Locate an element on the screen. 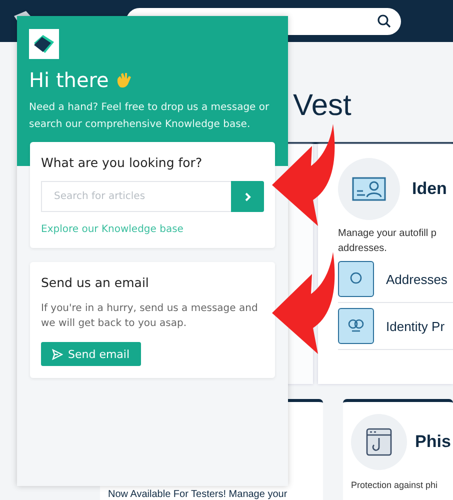 Image resolution: width=453 pixels, height=500 pixels. card-text: Now Available For Testers! Manage your is located at coordinates (198, 494).